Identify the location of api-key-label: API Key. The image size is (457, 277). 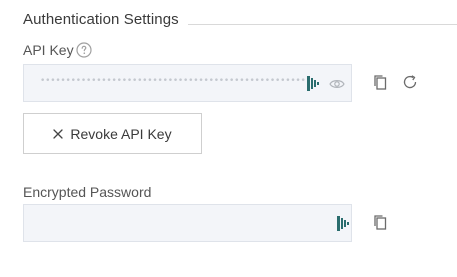
(48, 50).